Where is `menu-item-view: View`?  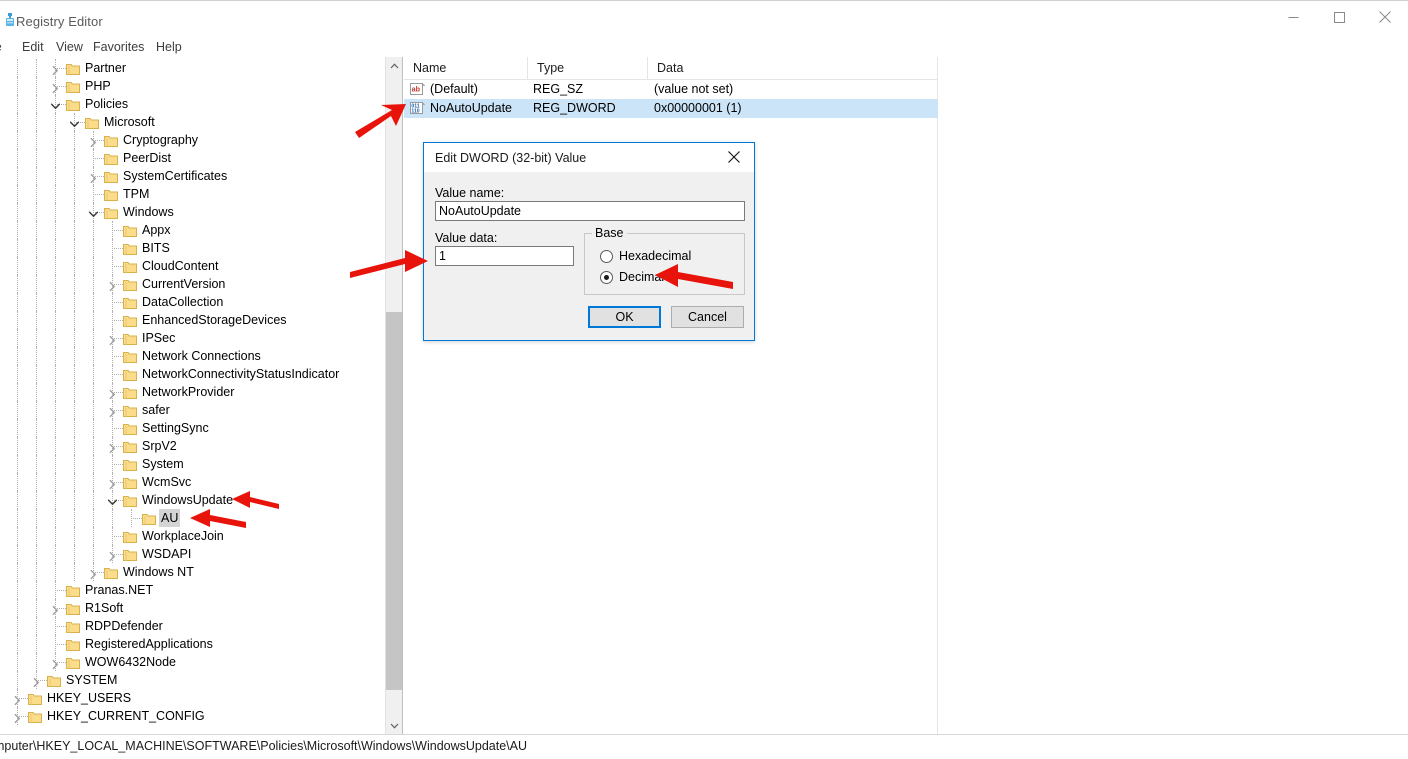
menu-item-view: View is located at coordinates (69, 47).